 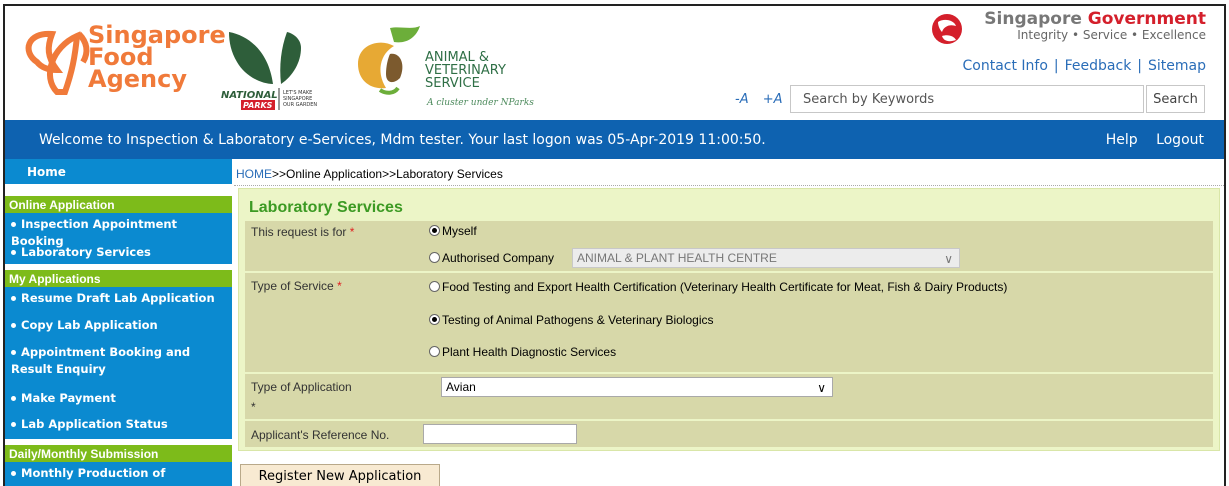 I want to click on font-increase-button: +A, so click(x=773, y=99).